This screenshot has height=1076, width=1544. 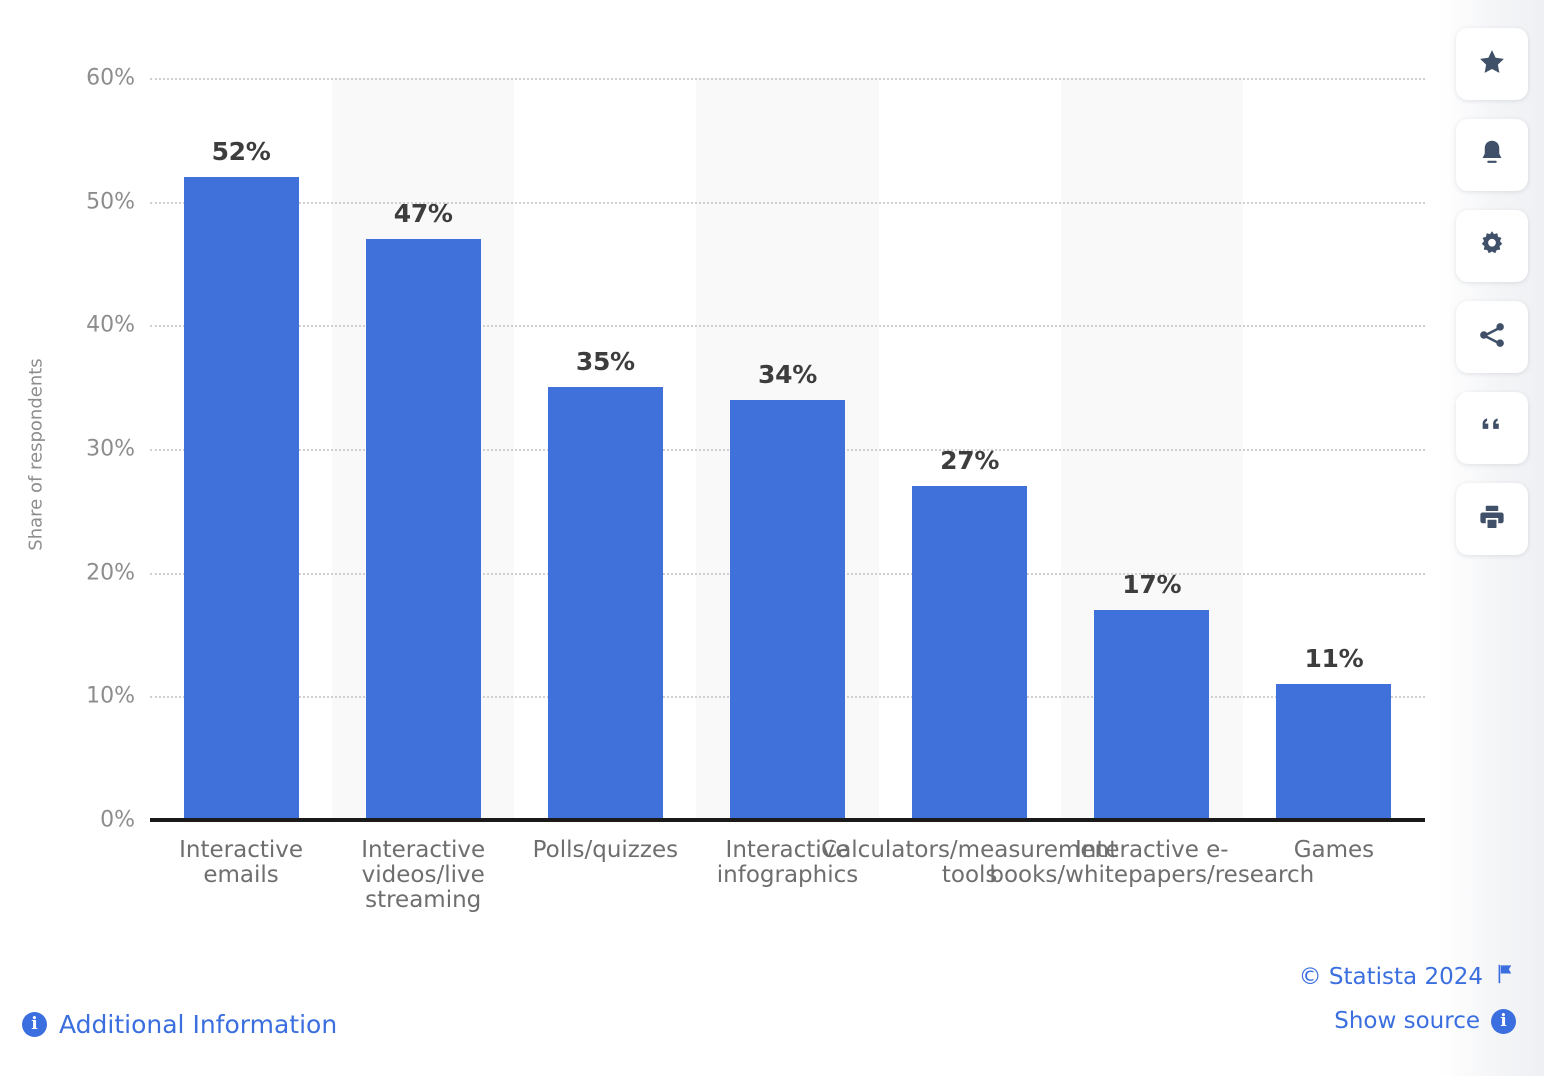 I want to click on star-icon, so click(x=1492, y=64).